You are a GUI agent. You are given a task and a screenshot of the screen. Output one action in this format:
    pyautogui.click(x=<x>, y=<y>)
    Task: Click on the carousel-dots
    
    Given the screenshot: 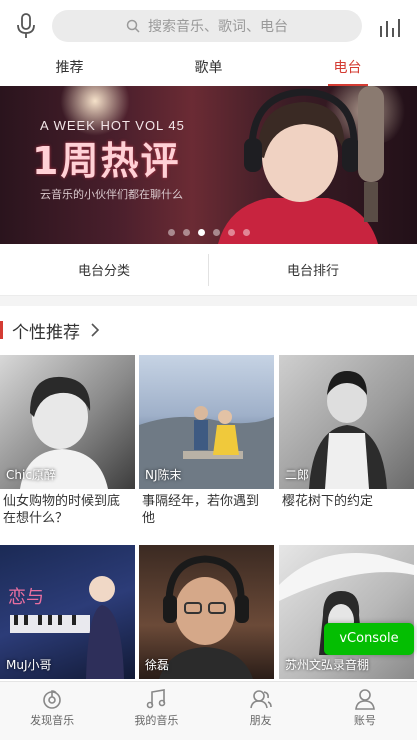 What is the action you would take?
    pyautogui.click(x=208, y=232)
    